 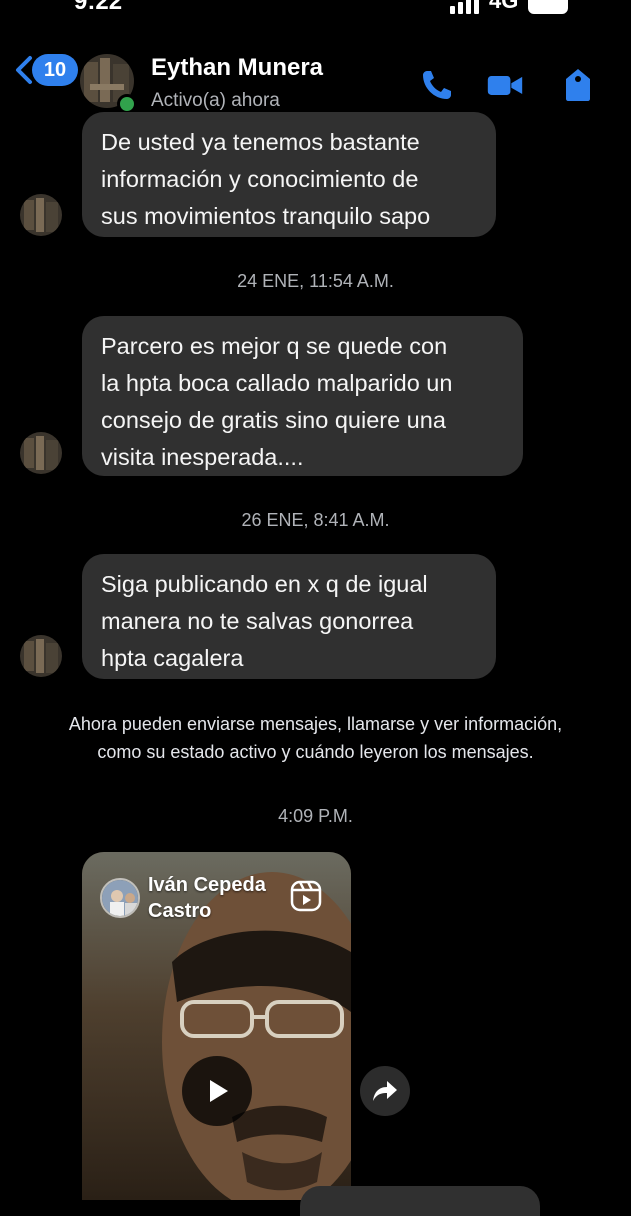 What do you see at coordinates (274, 346) in the screenshot?
I see `message-line: Parcero es mejor q se quede con` at bounding box center [274, 346].